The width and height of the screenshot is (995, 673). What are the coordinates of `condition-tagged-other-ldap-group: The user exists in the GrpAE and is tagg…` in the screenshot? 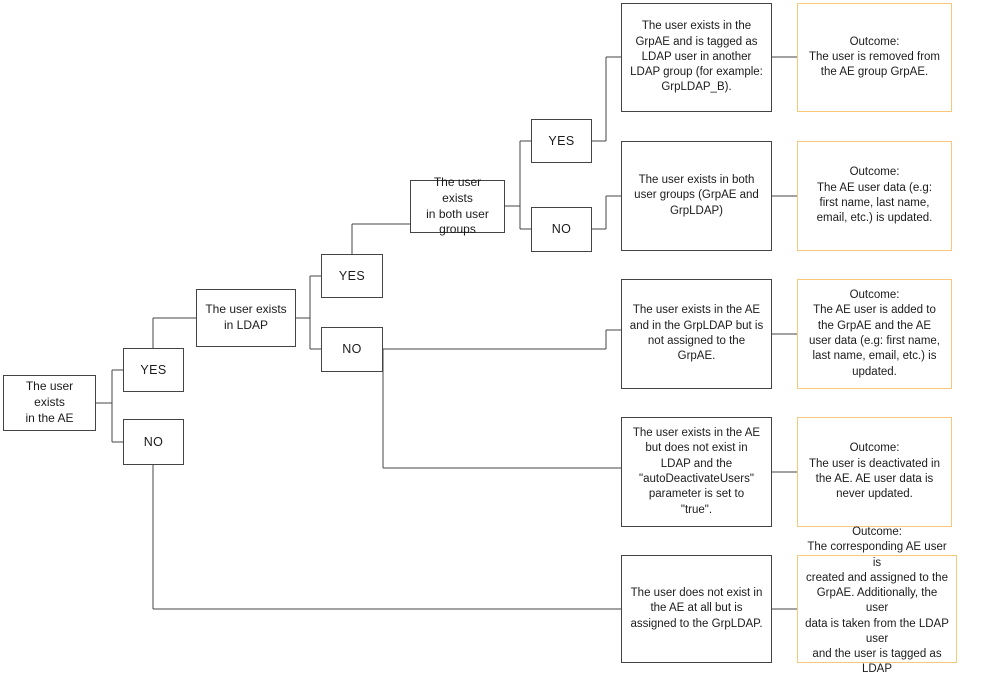 It's located at (696, 57).